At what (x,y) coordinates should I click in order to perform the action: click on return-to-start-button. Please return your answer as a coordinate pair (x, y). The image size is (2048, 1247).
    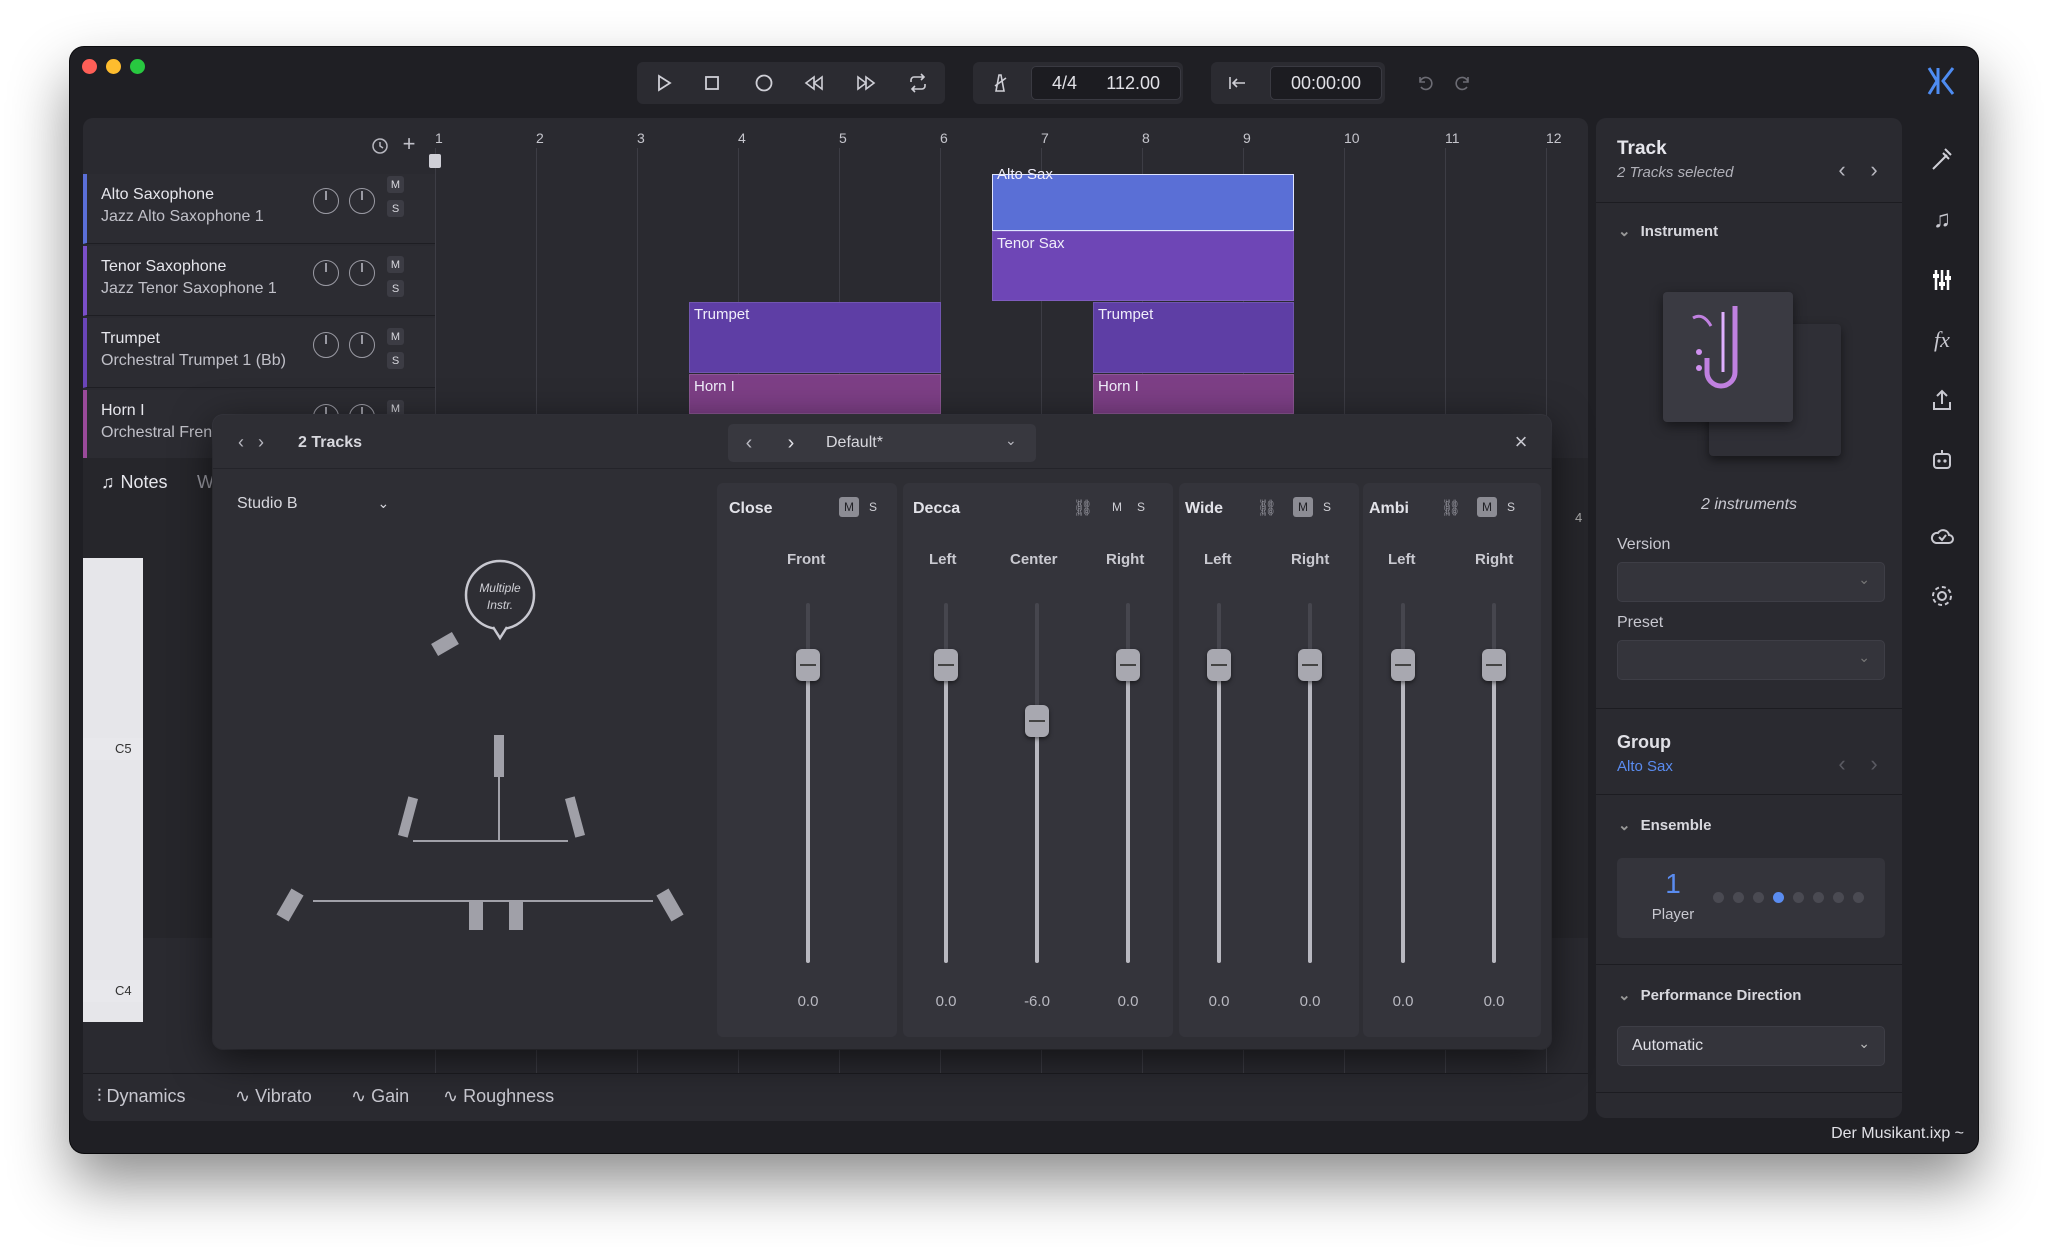
    Looking at the image, I should click on (1238, 83).